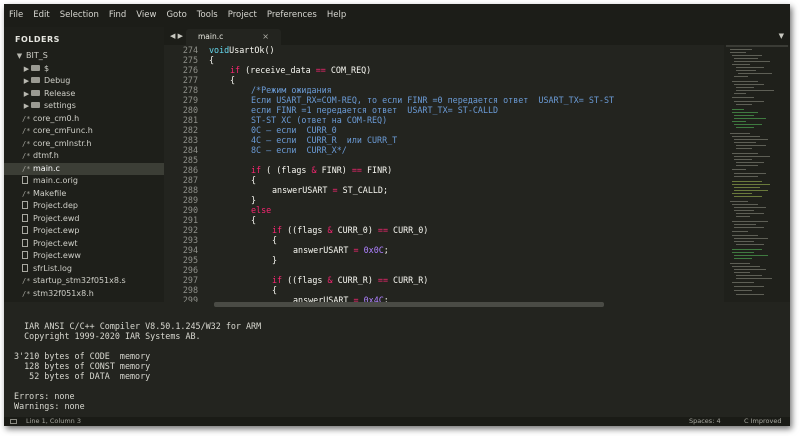 Image resolution: width=800 pixels, height=436 pixels. Describe the element at coordinates (444, 60) in the screenshot. I see `code-line: 275 {` at that location.